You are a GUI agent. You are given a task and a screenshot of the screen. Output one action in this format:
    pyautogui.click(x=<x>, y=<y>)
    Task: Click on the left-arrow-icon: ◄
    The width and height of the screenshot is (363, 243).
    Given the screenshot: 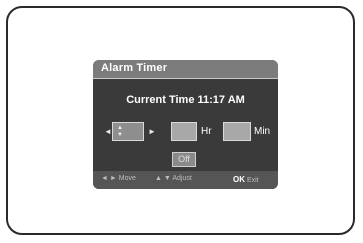 What is the action you would take?
    pyautogui.click(x=108, y=131)
    